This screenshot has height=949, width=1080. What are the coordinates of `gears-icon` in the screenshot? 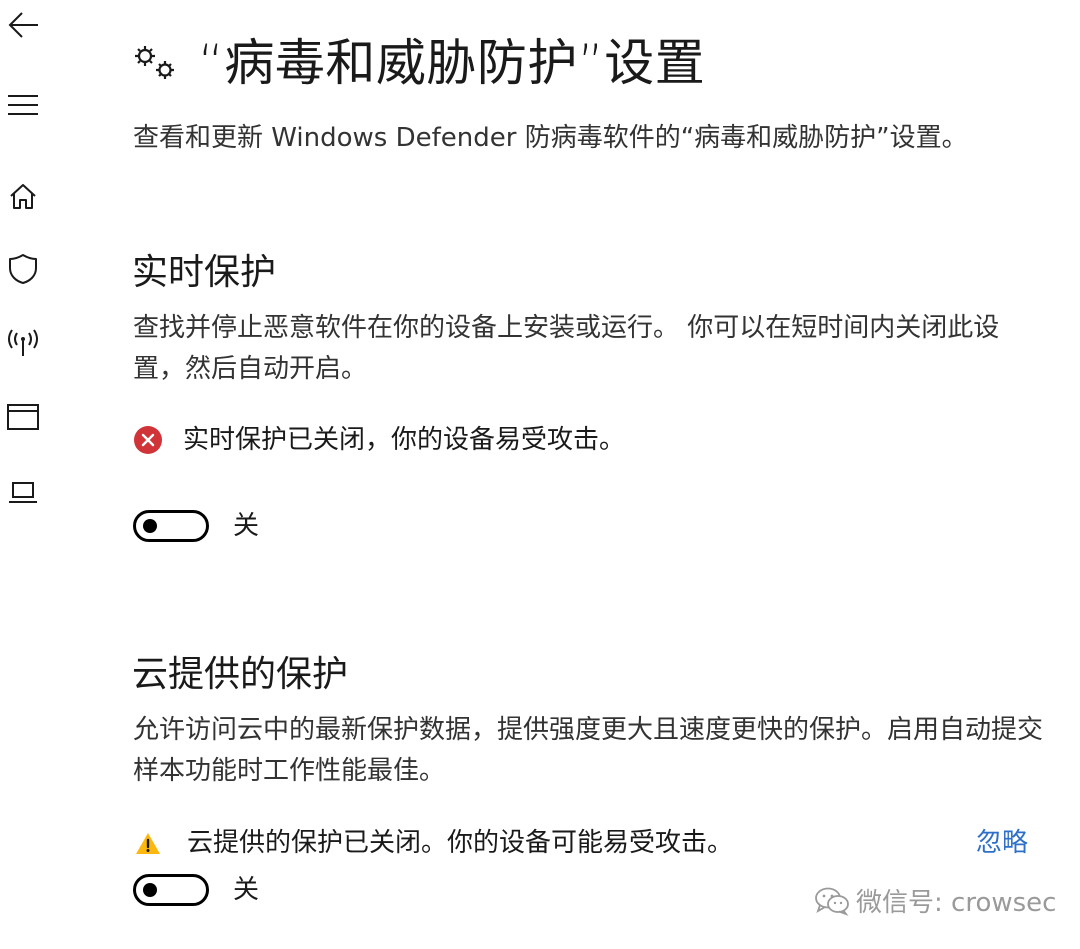 It's located at (155, 63).